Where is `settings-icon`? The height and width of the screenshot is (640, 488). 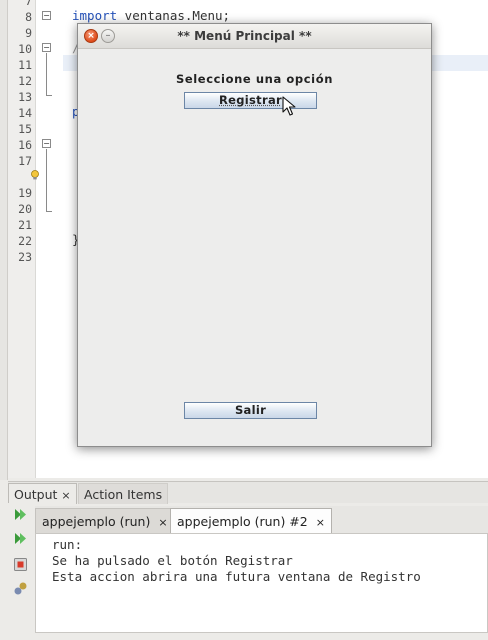
settings-icon is located at coordinates (20, 588).